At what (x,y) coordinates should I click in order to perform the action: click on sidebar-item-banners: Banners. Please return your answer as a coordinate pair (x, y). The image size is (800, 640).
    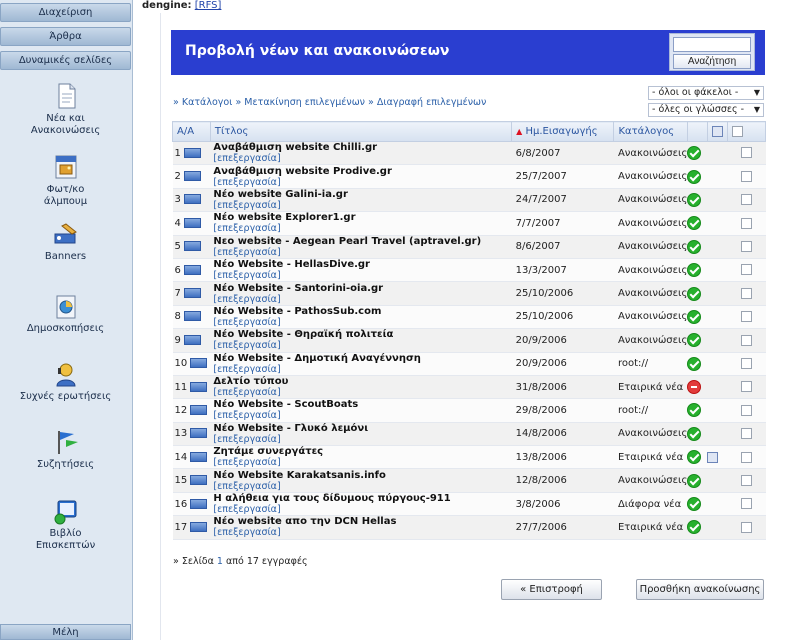
    Looking at the image, I should click on (65, 241).